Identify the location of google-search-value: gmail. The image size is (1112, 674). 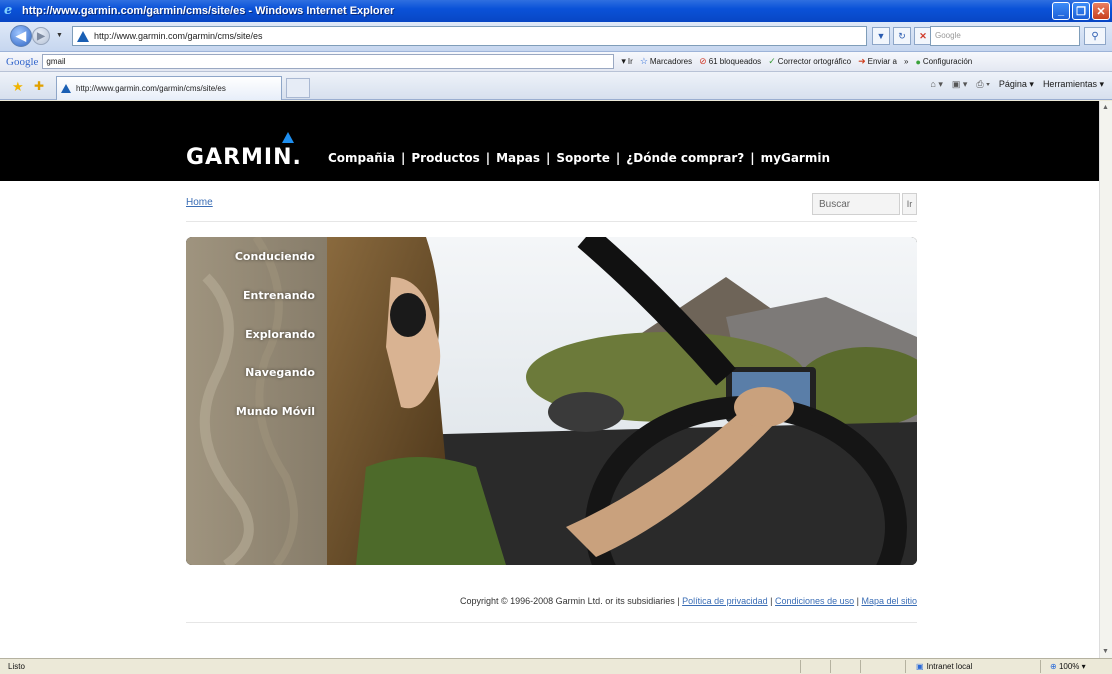
(56, 61).